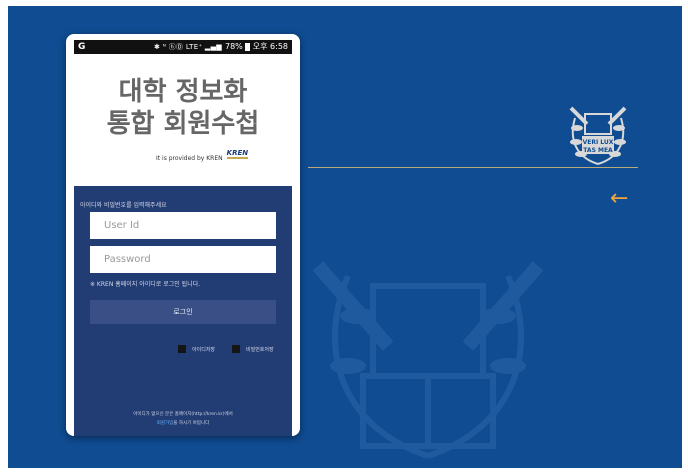 The height and width of the screenshot is (474, 688). Describe the element at coordinates (183, 124) in the screenshot. I see `app-title-line2: 통합 회원수첩` at that location.